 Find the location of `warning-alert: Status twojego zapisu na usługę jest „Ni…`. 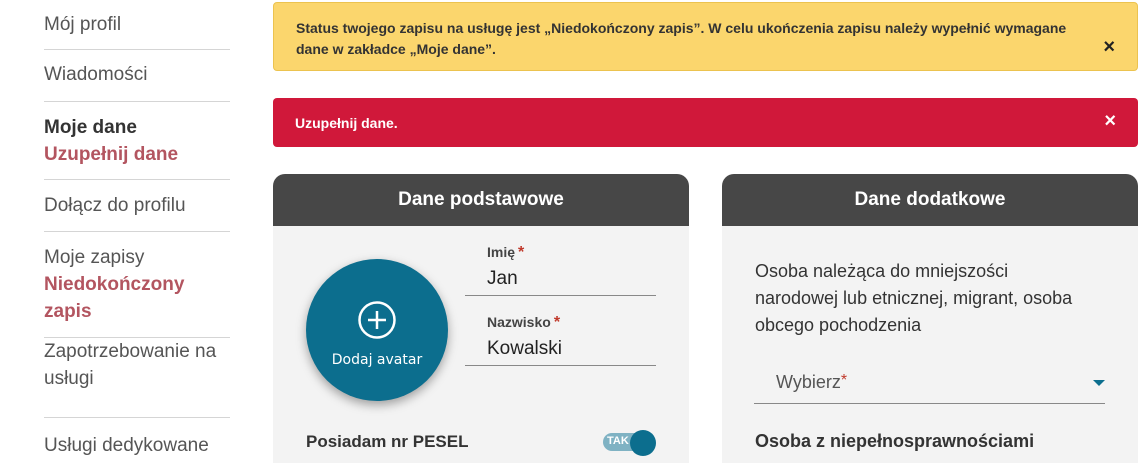

warning-alert: Status twojego zapisu na usługę jest „Ni… is located at coordinates (705, 36).